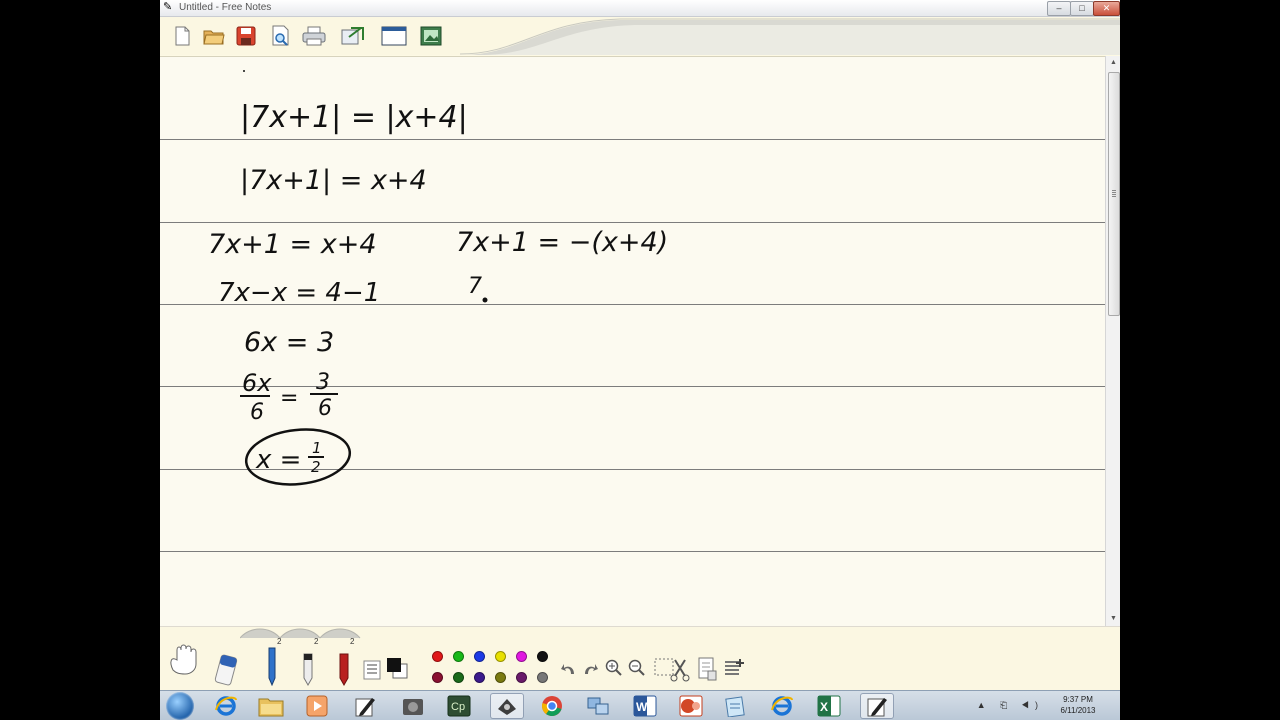 Image resolution: width=1280 pixels, height=720 pixels. I want to click on taskbar-file-explorer, so click(271, 706).